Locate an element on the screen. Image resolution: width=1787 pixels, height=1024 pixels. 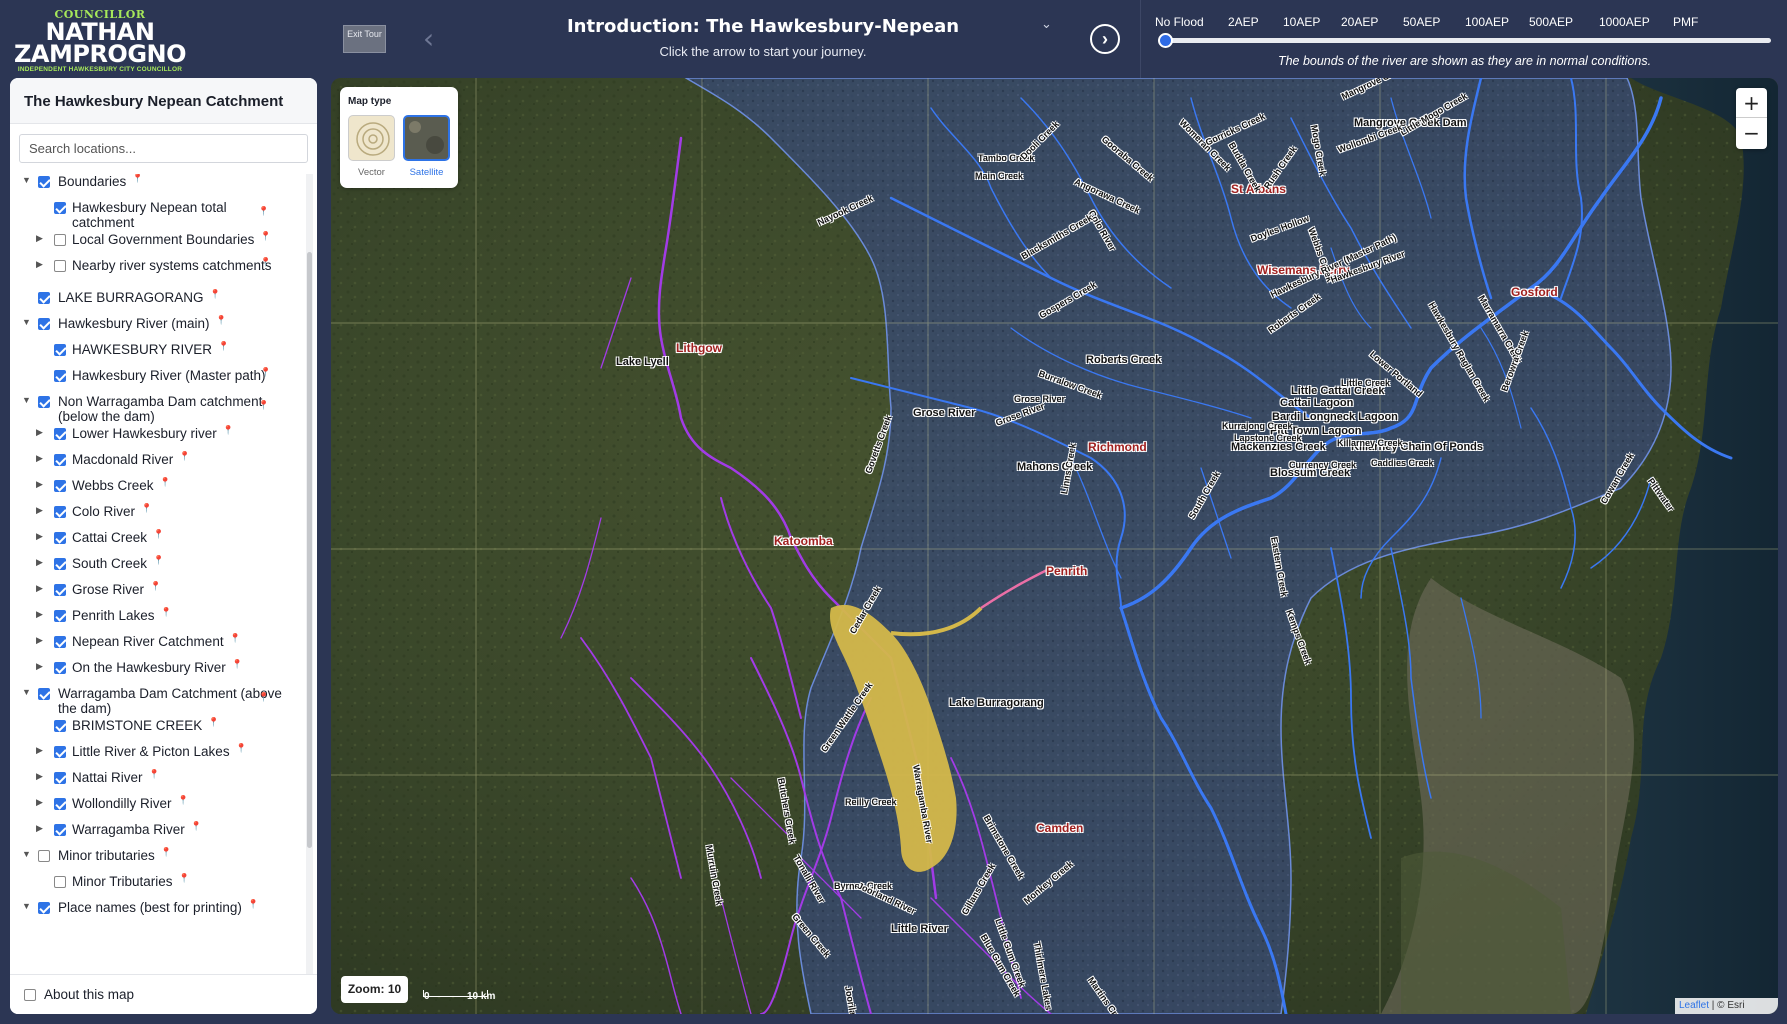
sidebar-scrollbar-thumb is located at coordinates (309, 550).